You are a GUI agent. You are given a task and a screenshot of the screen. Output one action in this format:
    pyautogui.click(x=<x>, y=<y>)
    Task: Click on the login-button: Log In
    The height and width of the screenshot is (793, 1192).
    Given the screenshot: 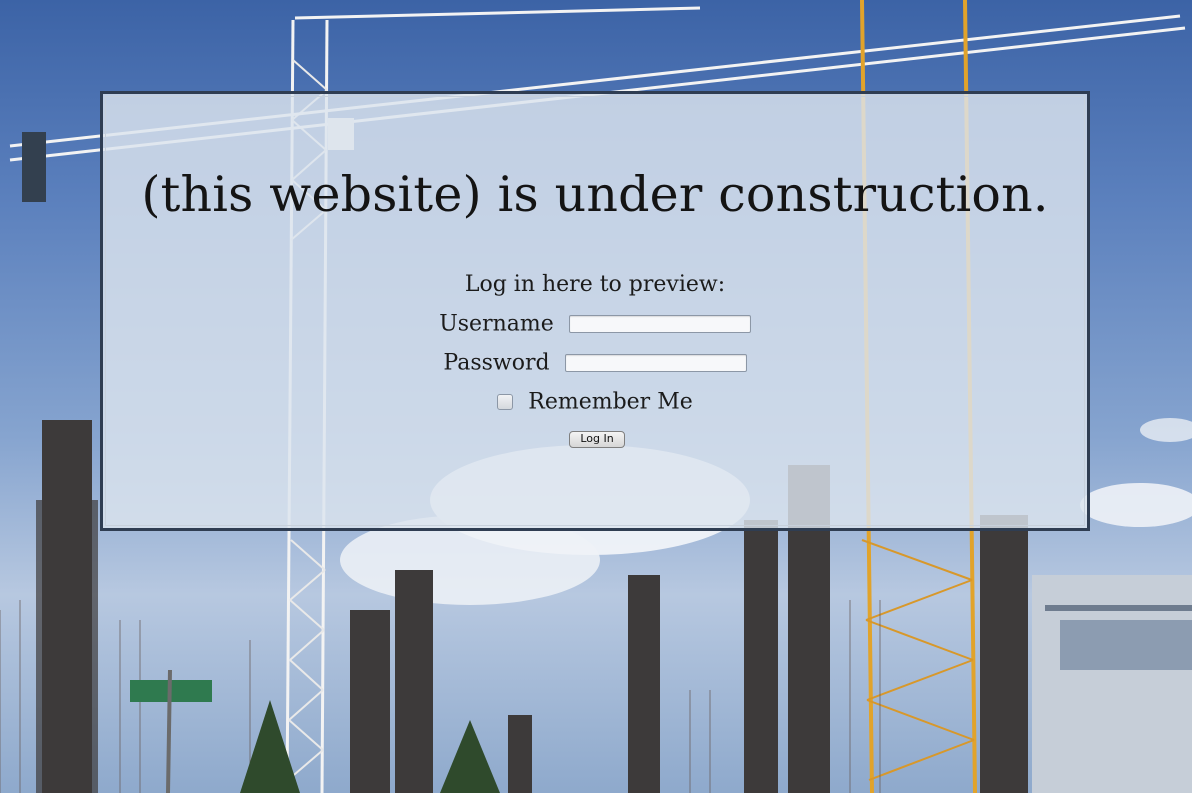 What is the action you would take?
    pyautogui.click(x=597, y=439)
    